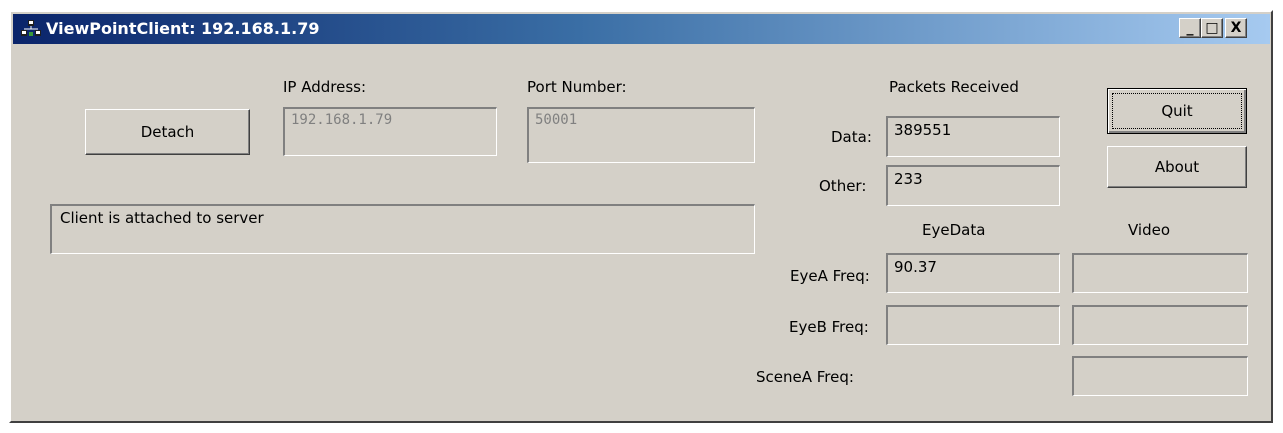 The height and width of the screenshot is (433, 1283). What do you see at coordinates (641, 29) in the screenshot?
I see `title-bar: ViewPointClient: 192.168.1.79 _ □ X` at bounding box center [641, 29].